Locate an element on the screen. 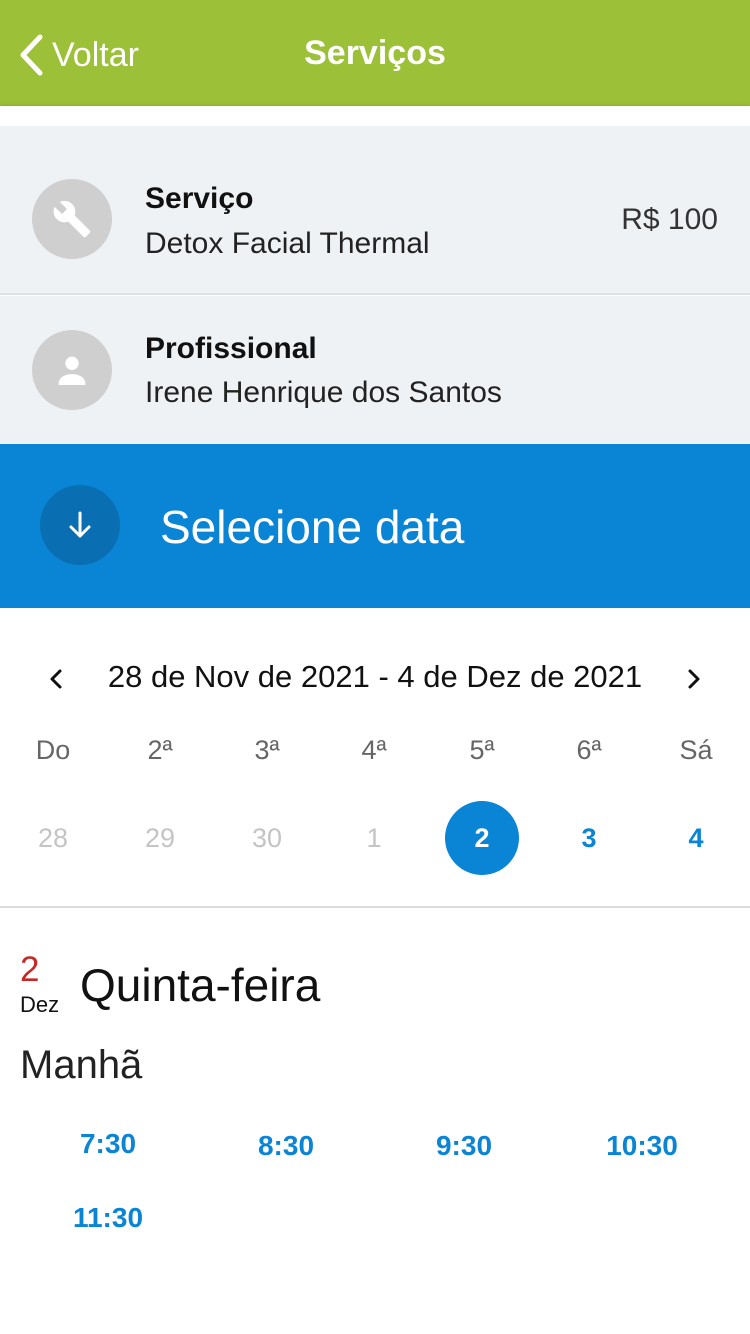  weekday-header-row: Do 2ª 3ª 4ª 5ª 6ª Sá is located at coordinates (375, 752).